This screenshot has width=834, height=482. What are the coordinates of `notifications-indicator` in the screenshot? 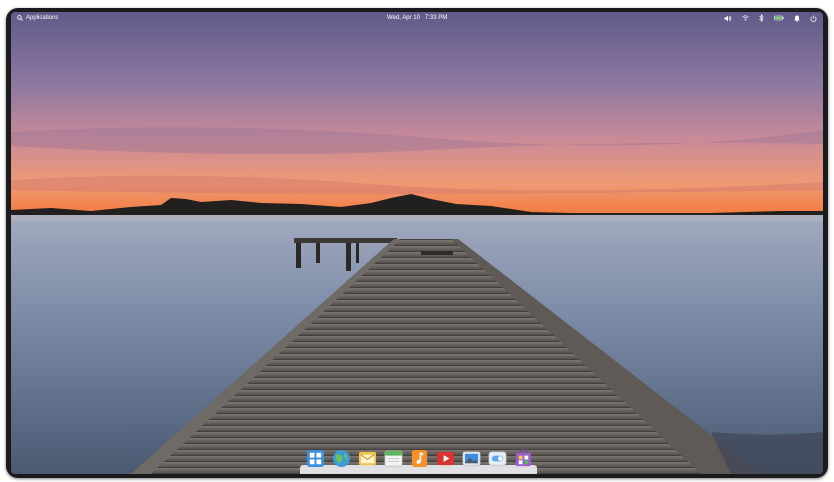 It's located at (797, 18).